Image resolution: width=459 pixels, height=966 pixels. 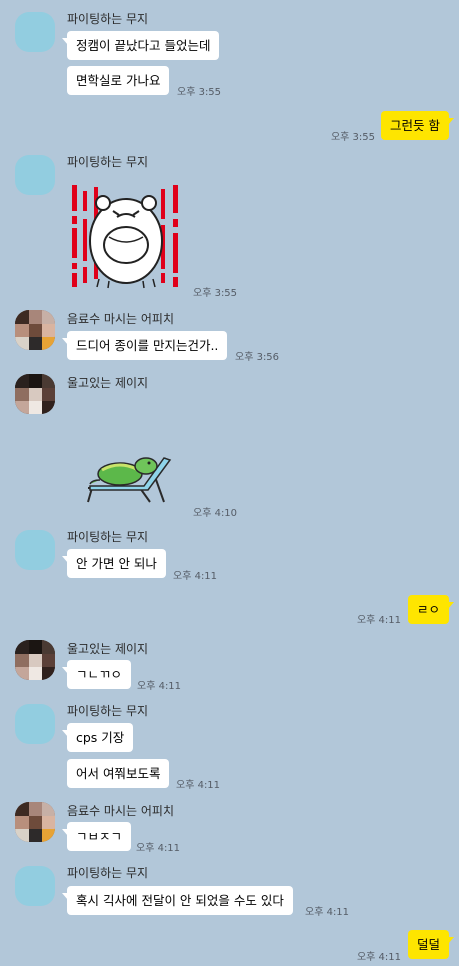 I want to click on scared-bear-sticker-icon, so click(x=126, y=237).